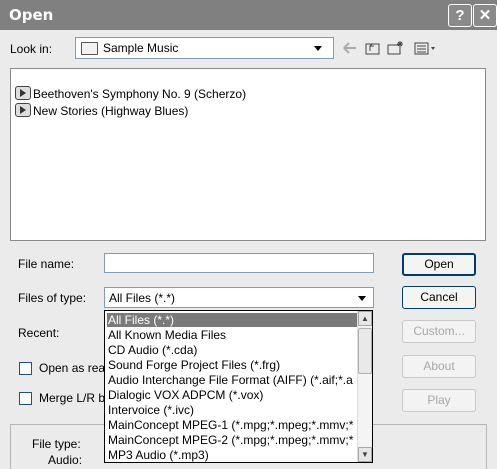 The height and width of the screenshot is (469, 497). Describe the element at coordinates (25, 368) in the screenshot. I see `open-as-checkbox` at that location.